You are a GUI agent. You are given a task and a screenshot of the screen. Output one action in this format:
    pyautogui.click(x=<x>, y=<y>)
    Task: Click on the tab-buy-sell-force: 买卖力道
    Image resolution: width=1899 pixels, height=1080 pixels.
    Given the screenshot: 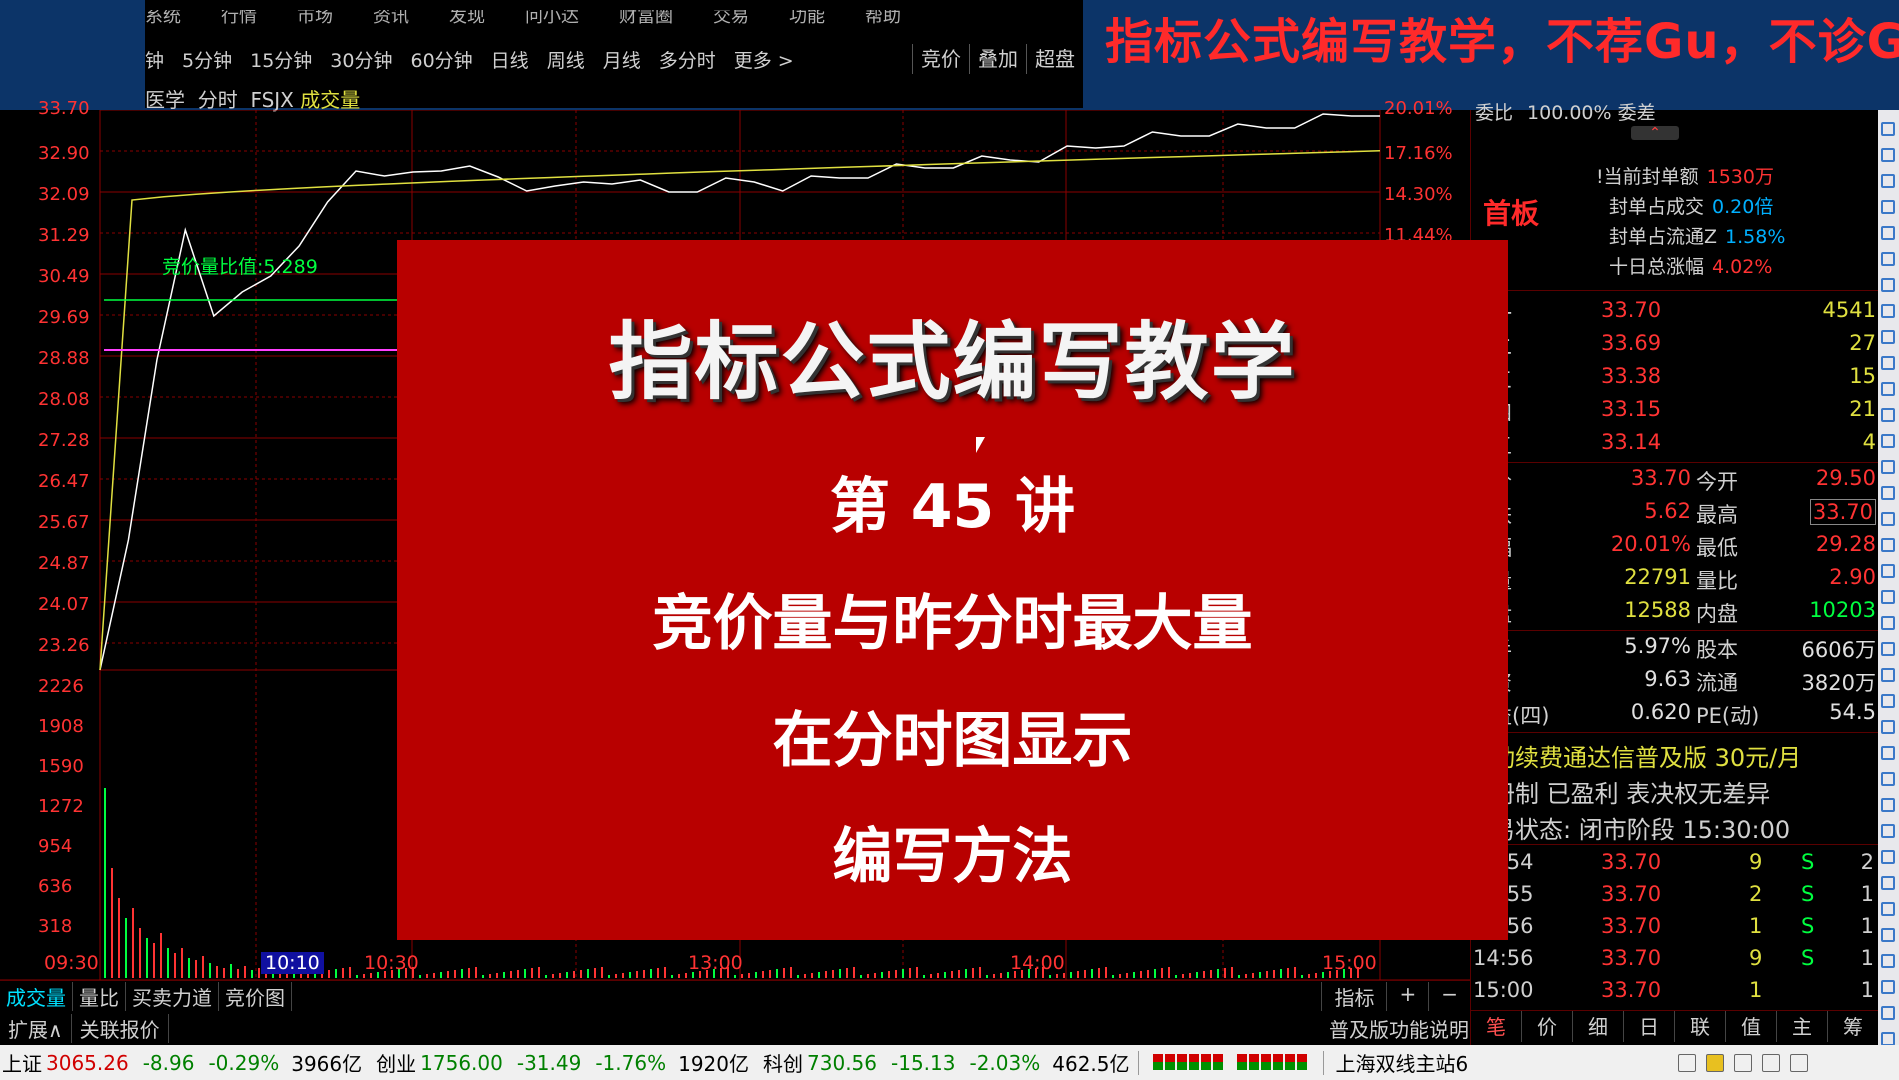 What is the action you would take?
    pyautogui.click(x=172, y=996)
    